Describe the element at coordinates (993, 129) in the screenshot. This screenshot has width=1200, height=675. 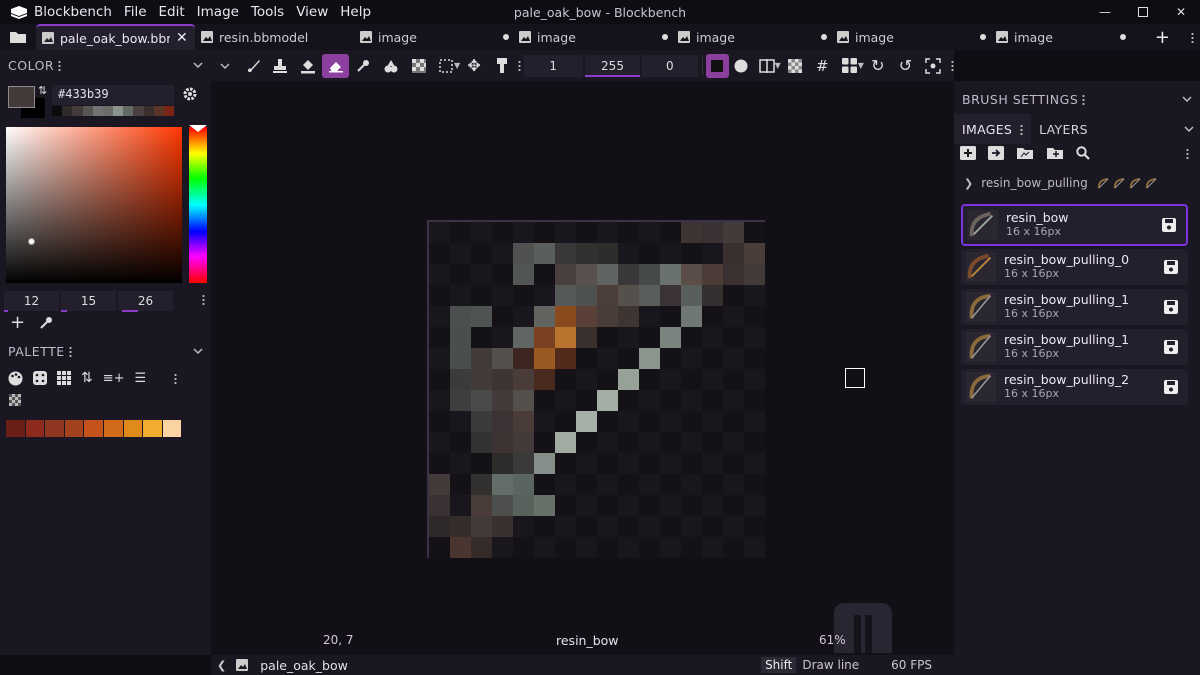
I see `tab-images: IMAGES` at that location.